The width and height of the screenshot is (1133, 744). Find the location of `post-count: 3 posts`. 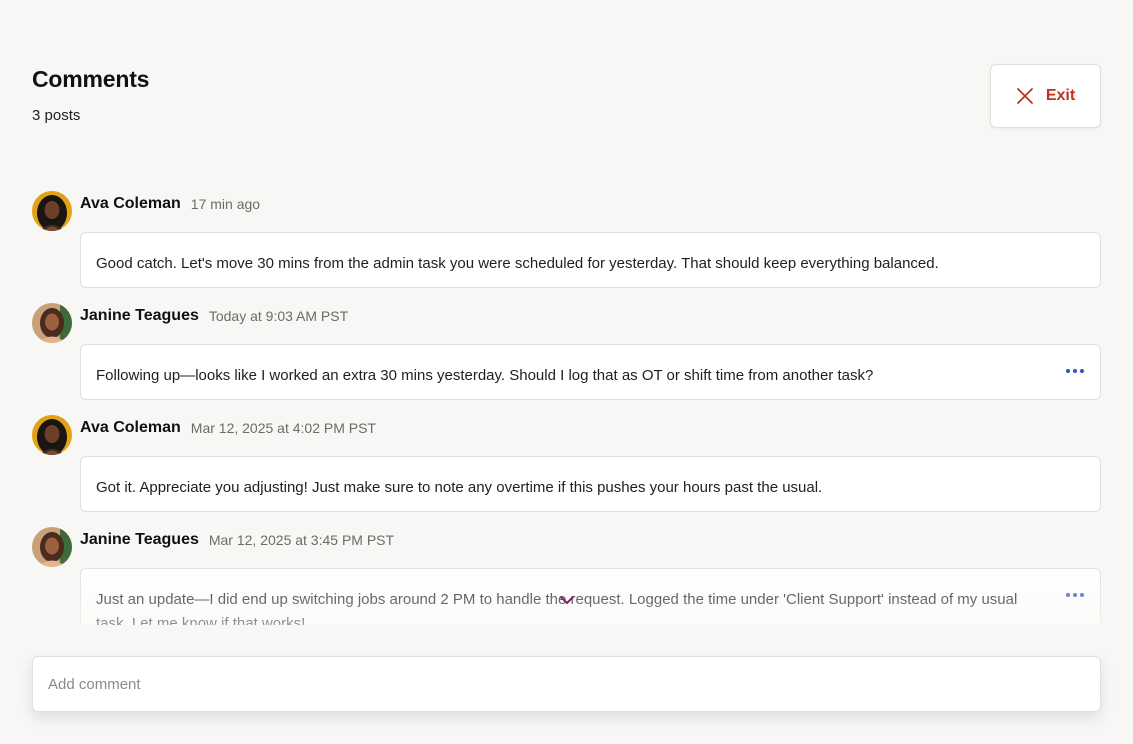

post-count: 3 posts is located at coordinates (56, 115).